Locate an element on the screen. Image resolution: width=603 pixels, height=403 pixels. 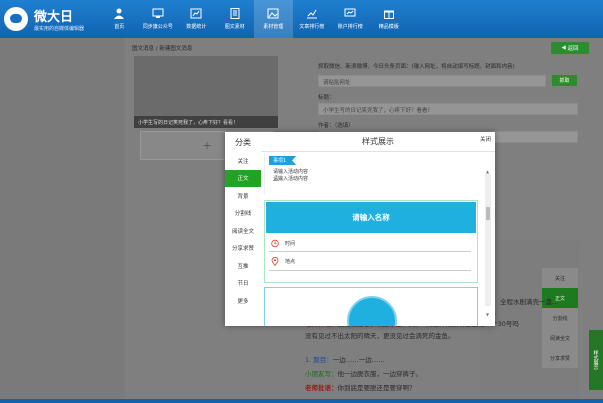
nav-label: 数据统计 is located at coordinates (196, 27).